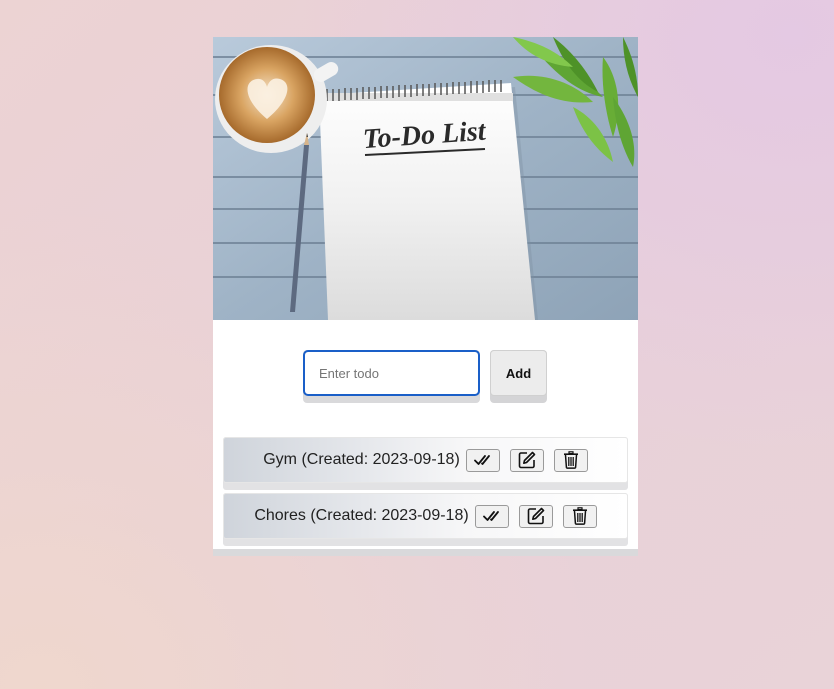  What do you see at coordinates (518, 373) in the screenshot?
I see `add-button: Add` at bounding box center [518, 373].